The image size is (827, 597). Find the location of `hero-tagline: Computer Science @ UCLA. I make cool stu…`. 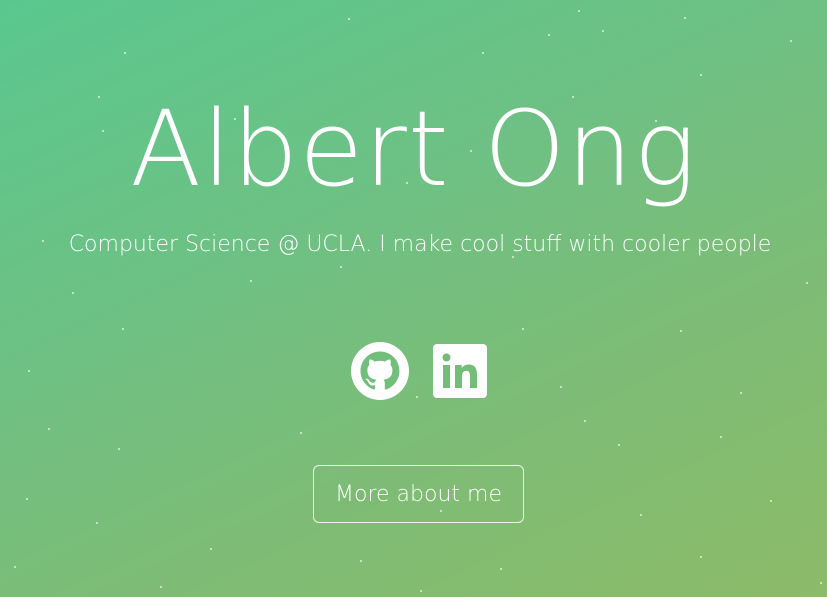

hero-tagline: Computer Science @ UCLA. I make cool stu… is located at coordinates (420, 244).